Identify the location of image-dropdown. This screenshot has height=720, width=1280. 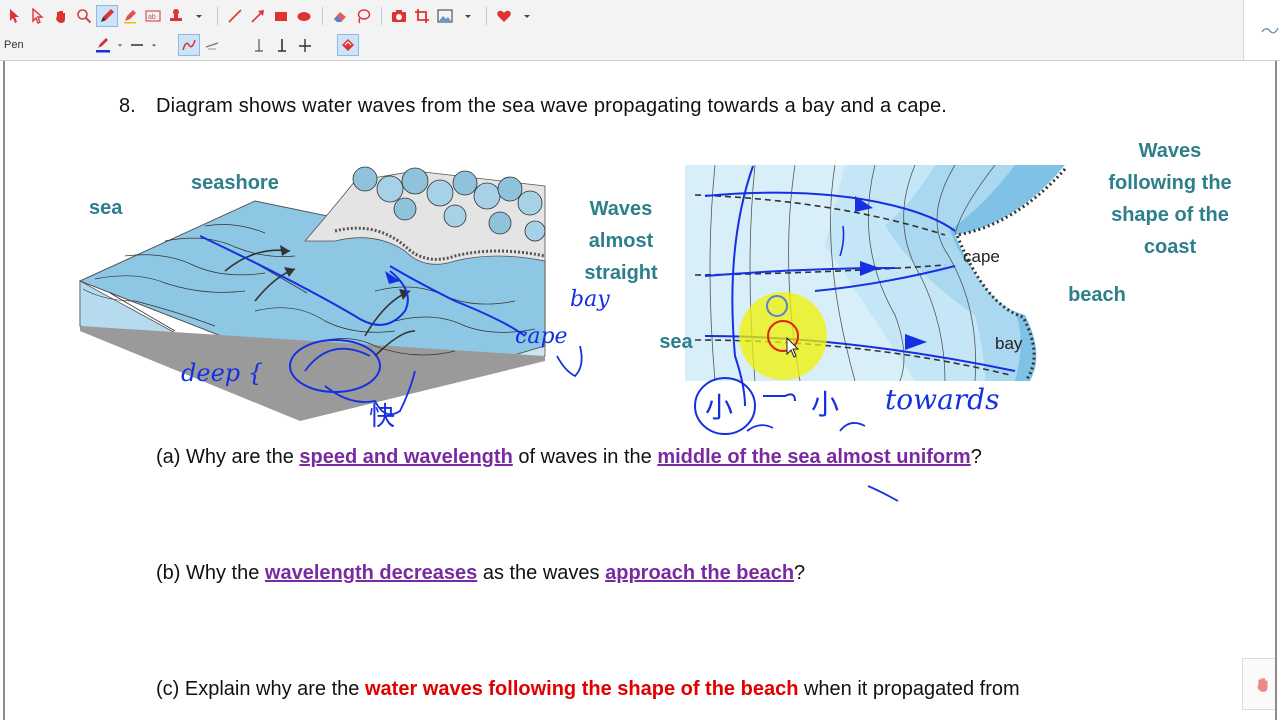
(468, 16).